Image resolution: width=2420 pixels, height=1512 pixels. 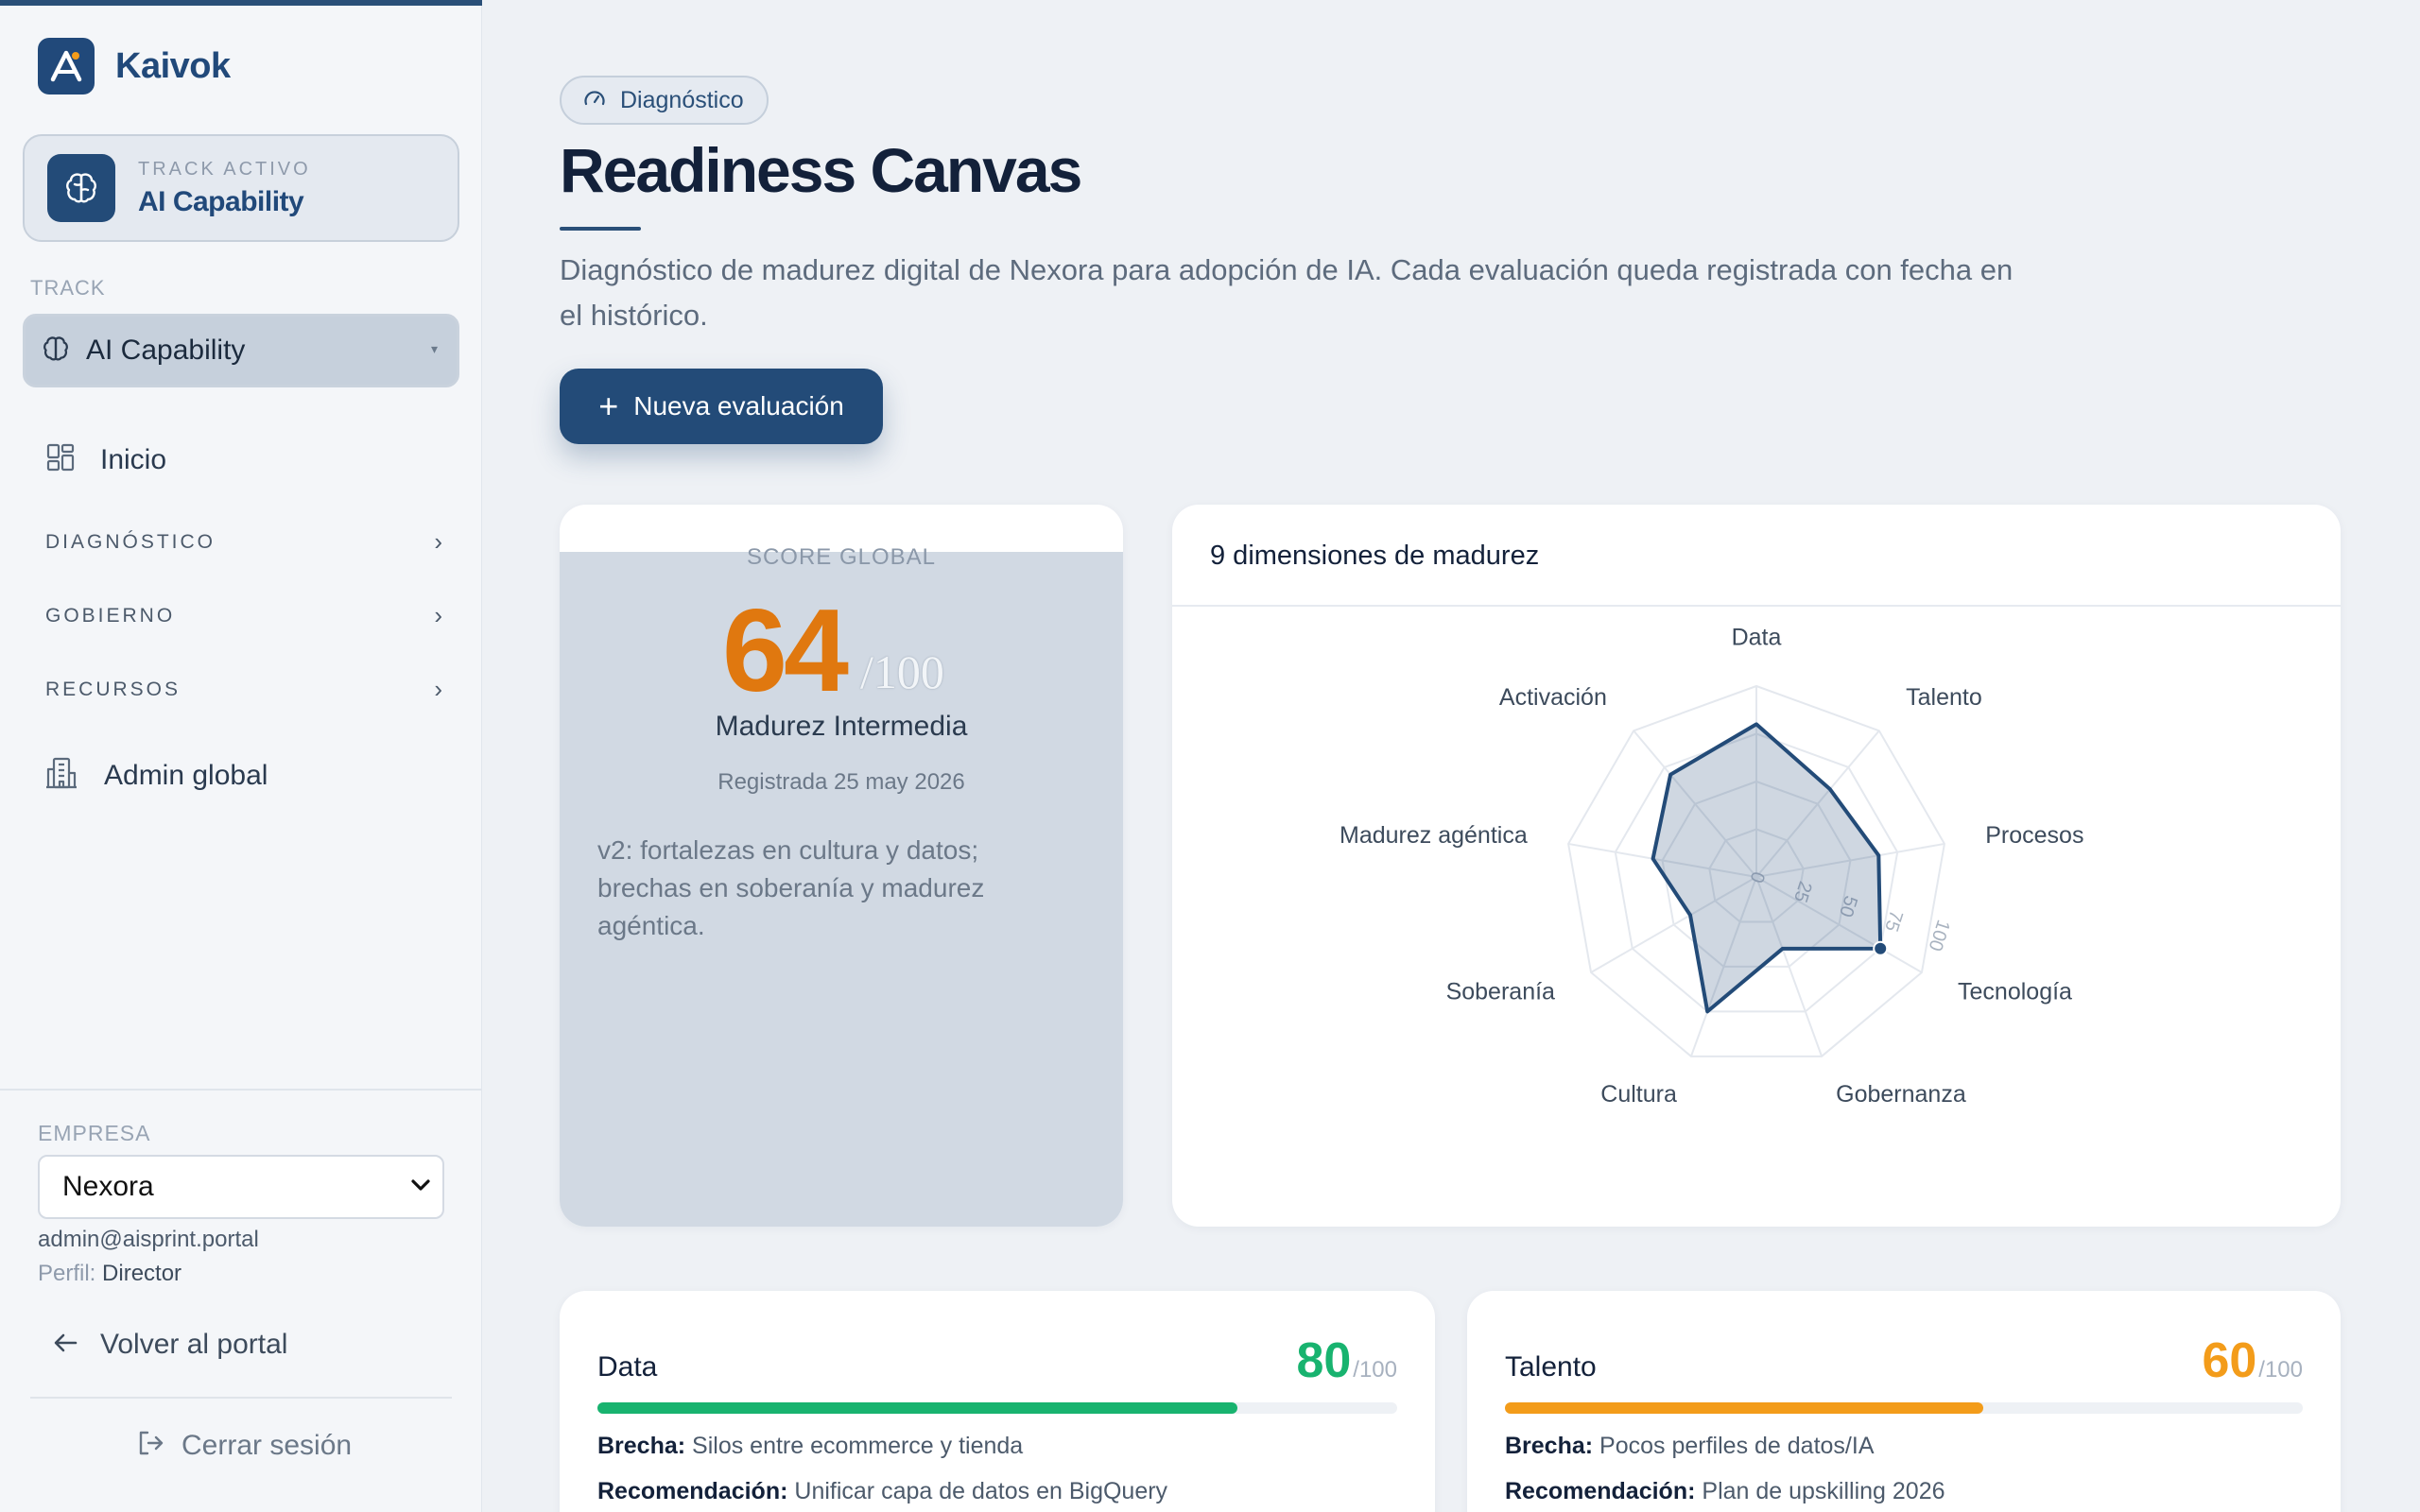 I want to click on radar-category-label: Gobernanza, so click(x=1901, y=1094).